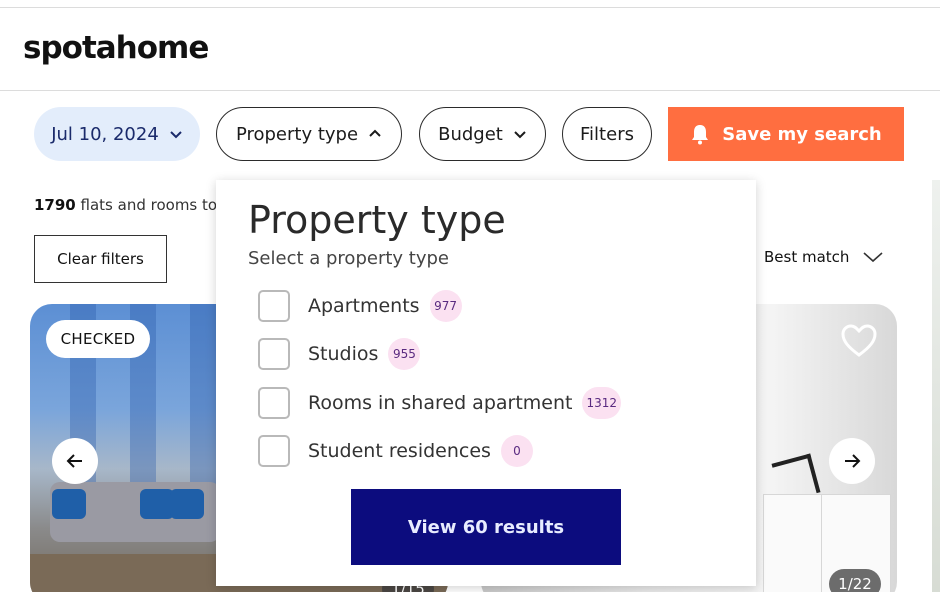  What do you see at coordinates (348, 258) in the screenshot?
I see `dropdown-subtitle: Select a property type` at bounding box center [348, 258].